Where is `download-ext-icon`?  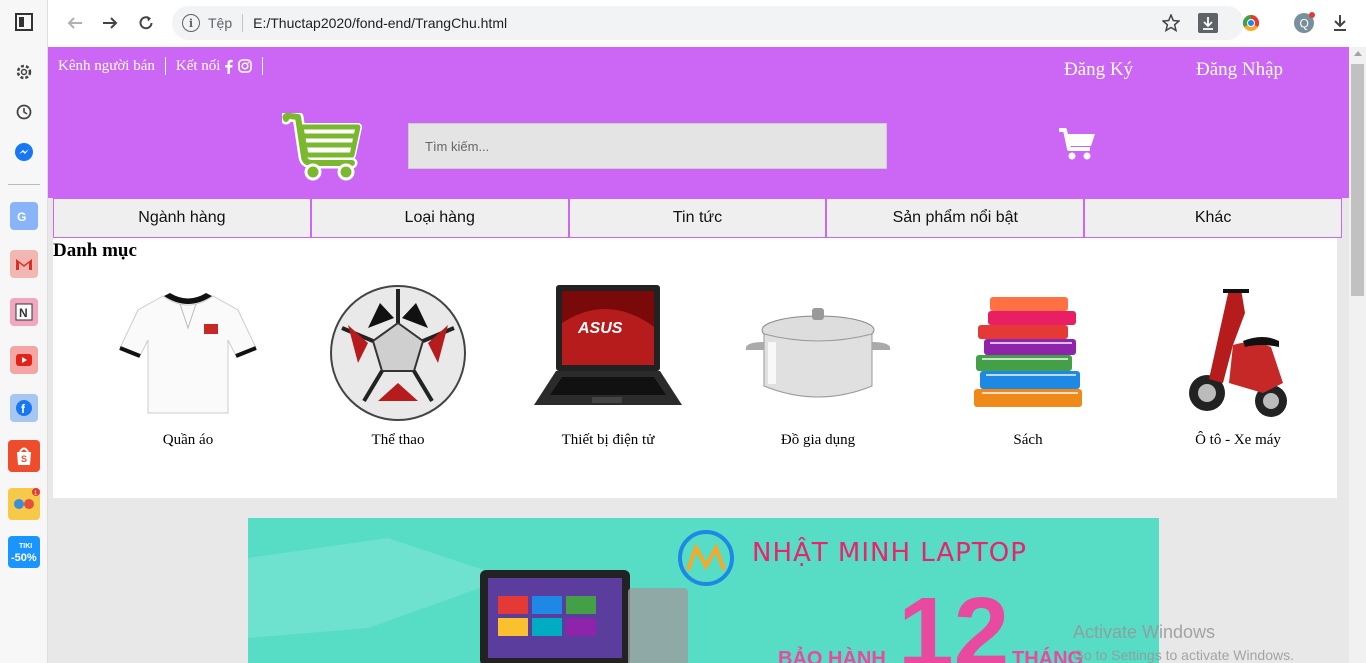 download-ext-icon is located at coordinates (1208, 23).